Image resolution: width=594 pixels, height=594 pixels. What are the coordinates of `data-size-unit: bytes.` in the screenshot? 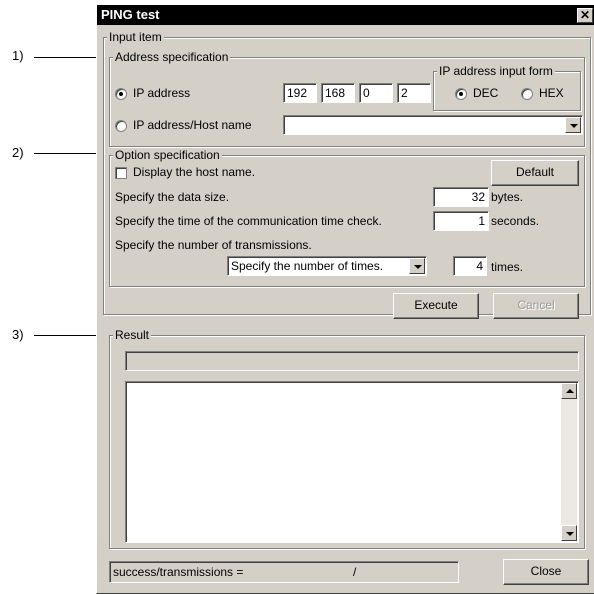 It's located at (507, 197).